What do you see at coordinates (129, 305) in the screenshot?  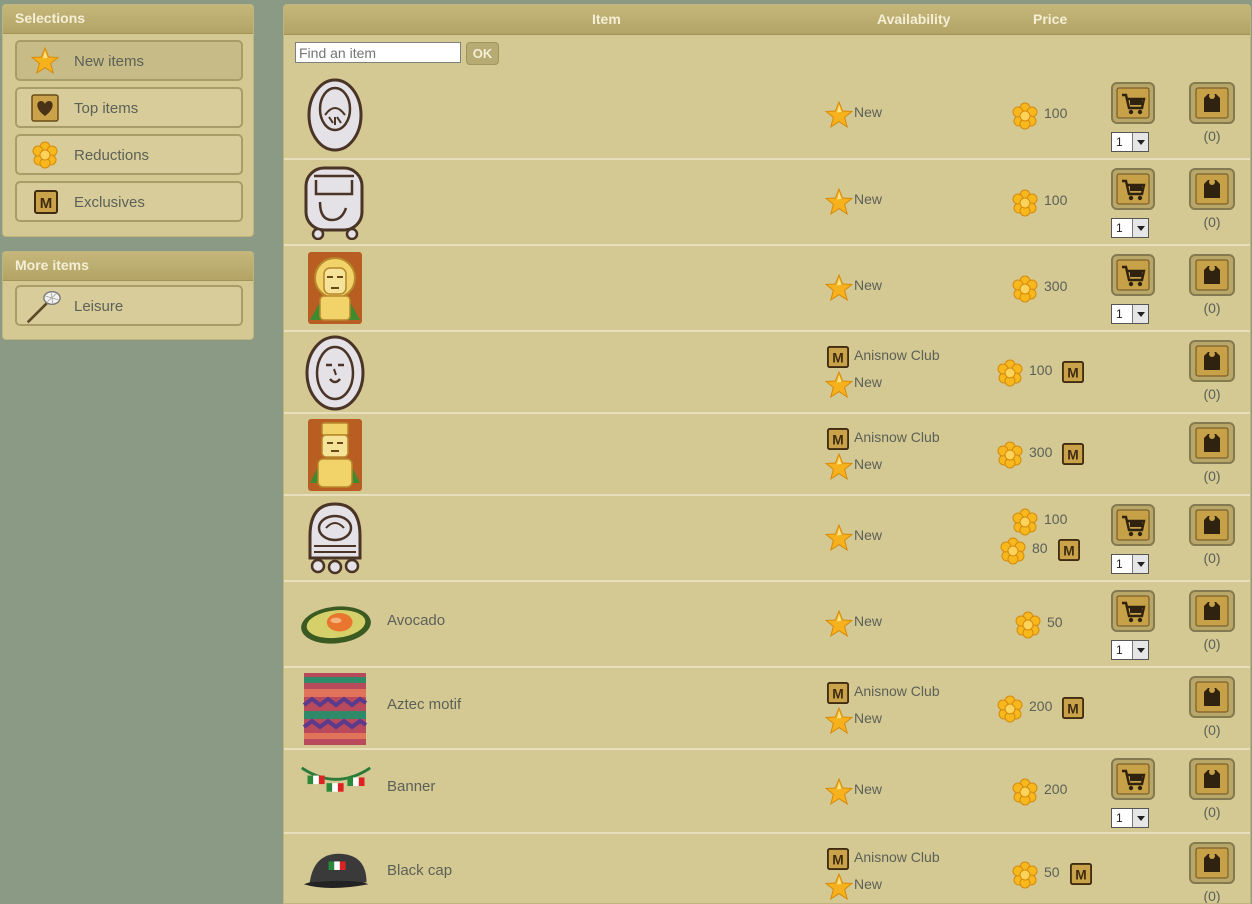 I see `sidebar-item-leisure: Leisure` at bounding box center [129, 305].